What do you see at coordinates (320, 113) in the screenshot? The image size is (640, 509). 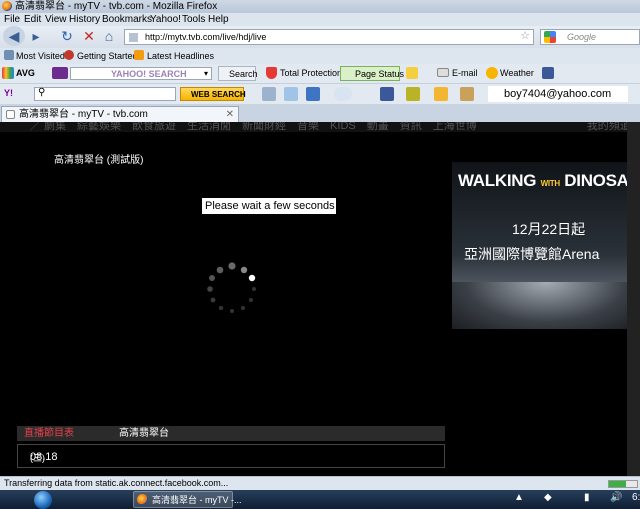 I see `tab-bar: 高清翡翠台 - myTV - tvb.com ✕` at bounding box center [320, 113].